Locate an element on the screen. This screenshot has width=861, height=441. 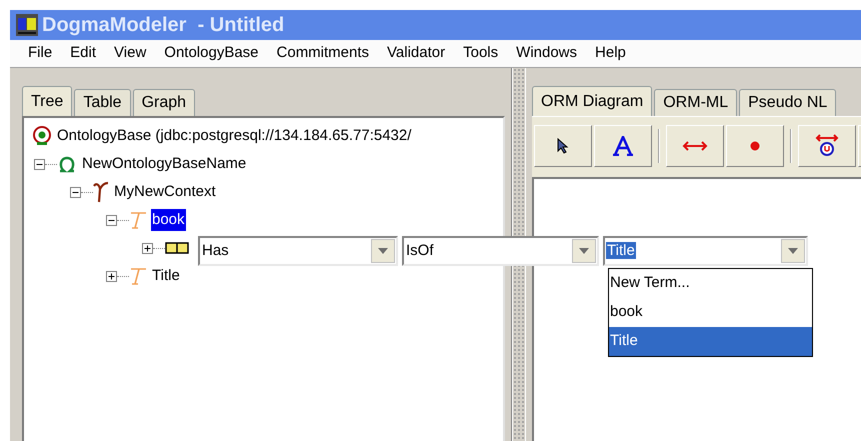
dropdown-option: Title is located at coordinates (710, 341).